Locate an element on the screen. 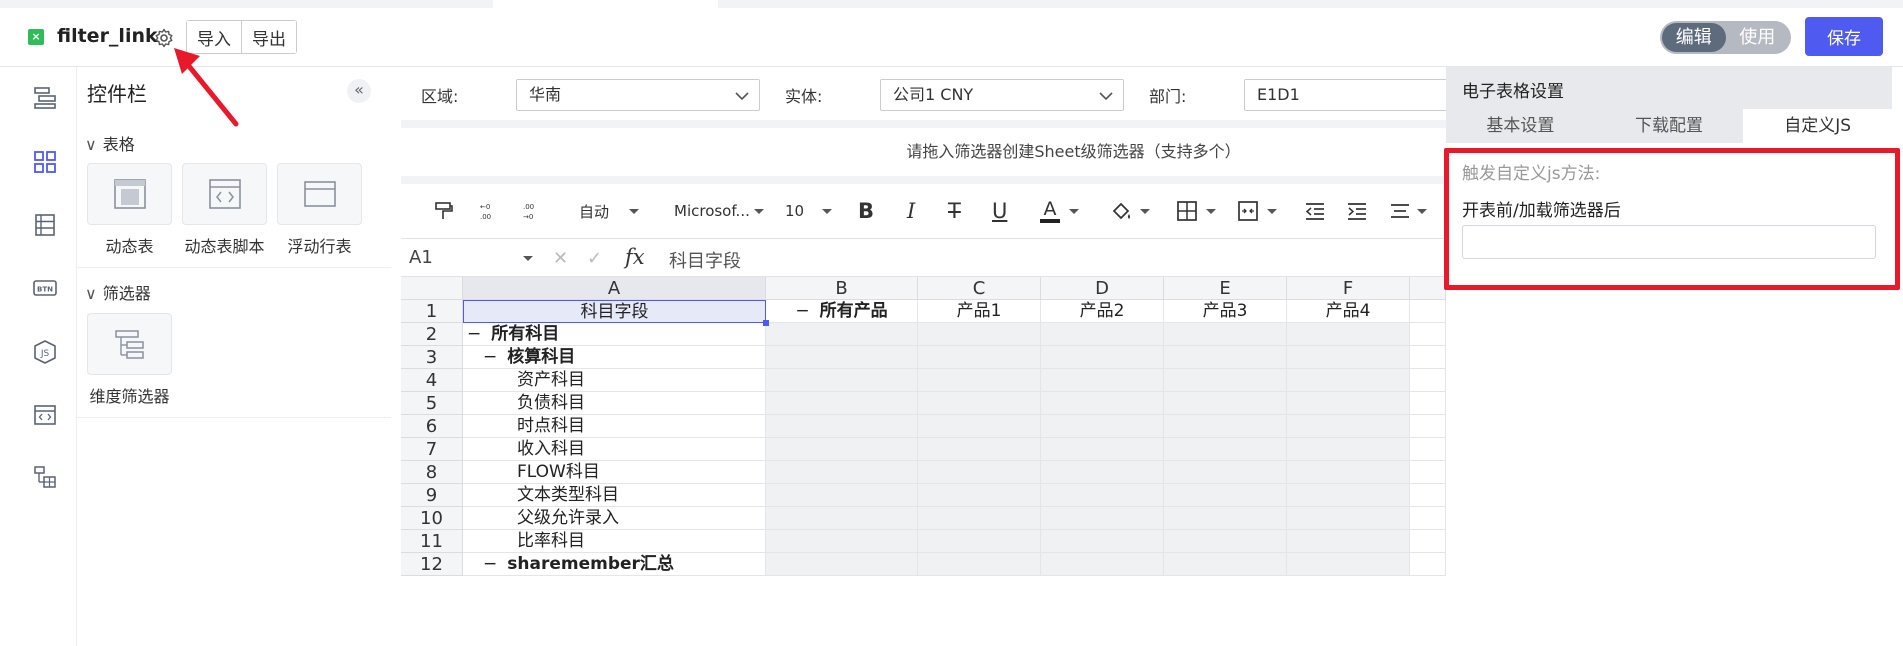  tab-custom-js: 自定义JS is located at coordinates (1818, 126).